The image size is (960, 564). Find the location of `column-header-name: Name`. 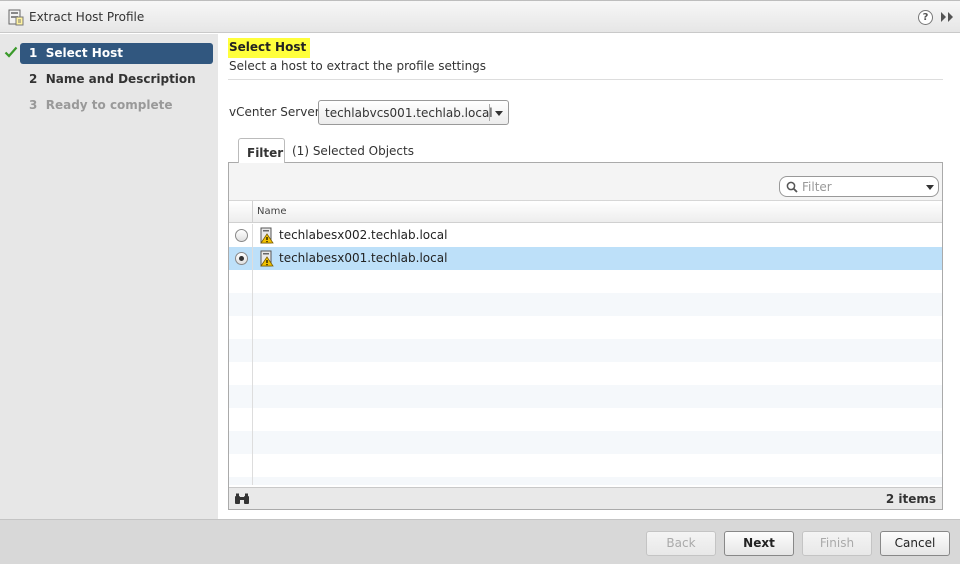

column-header-name: Name is located at coordinates (272, 211).